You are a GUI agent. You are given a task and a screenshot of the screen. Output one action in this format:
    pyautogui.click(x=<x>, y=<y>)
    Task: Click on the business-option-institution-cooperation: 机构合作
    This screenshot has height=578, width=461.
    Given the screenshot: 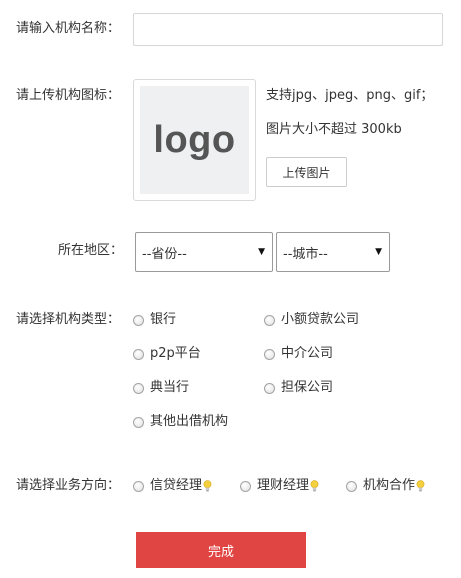 What is the action you would take?
    pyautogui.click(x=385, y=486)
    